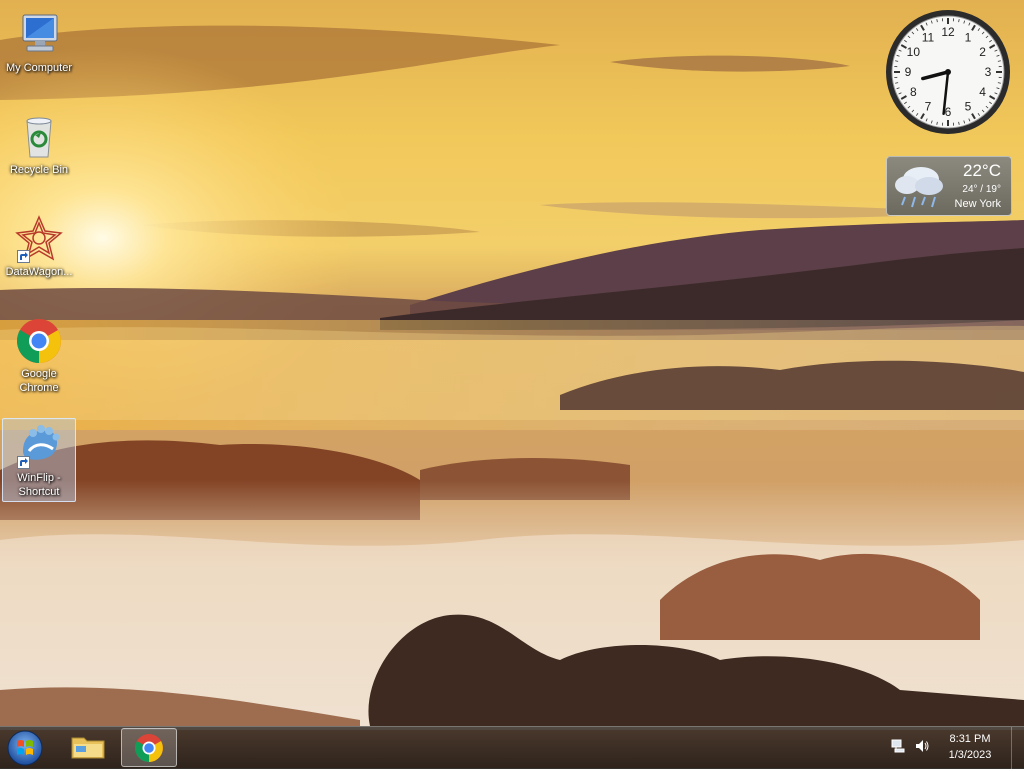 The height and width of the screenshot is (772, 1024). Describe the element at coordinates (39, 137) in the screenshot. I see `recycle-bin-icon` at that location.